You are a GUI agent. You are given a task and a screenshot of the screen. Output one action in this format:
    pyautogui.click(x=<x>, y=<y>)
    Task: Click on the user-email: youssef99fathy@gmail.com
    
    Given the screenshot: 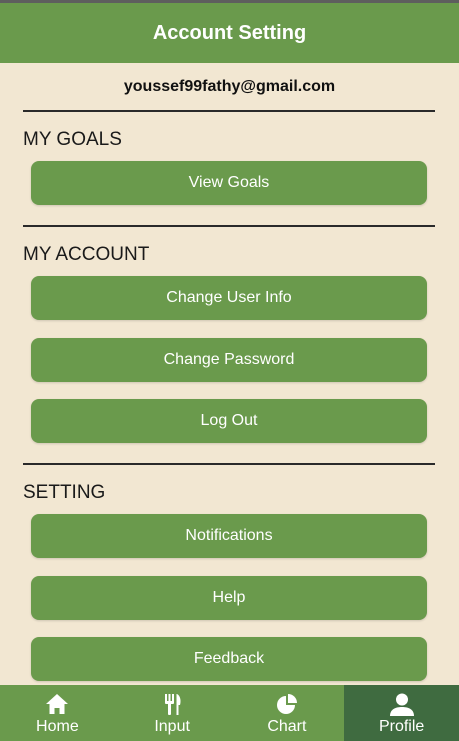 What is the action you would take?
    pyautogui.click(x=229, y=86)
    